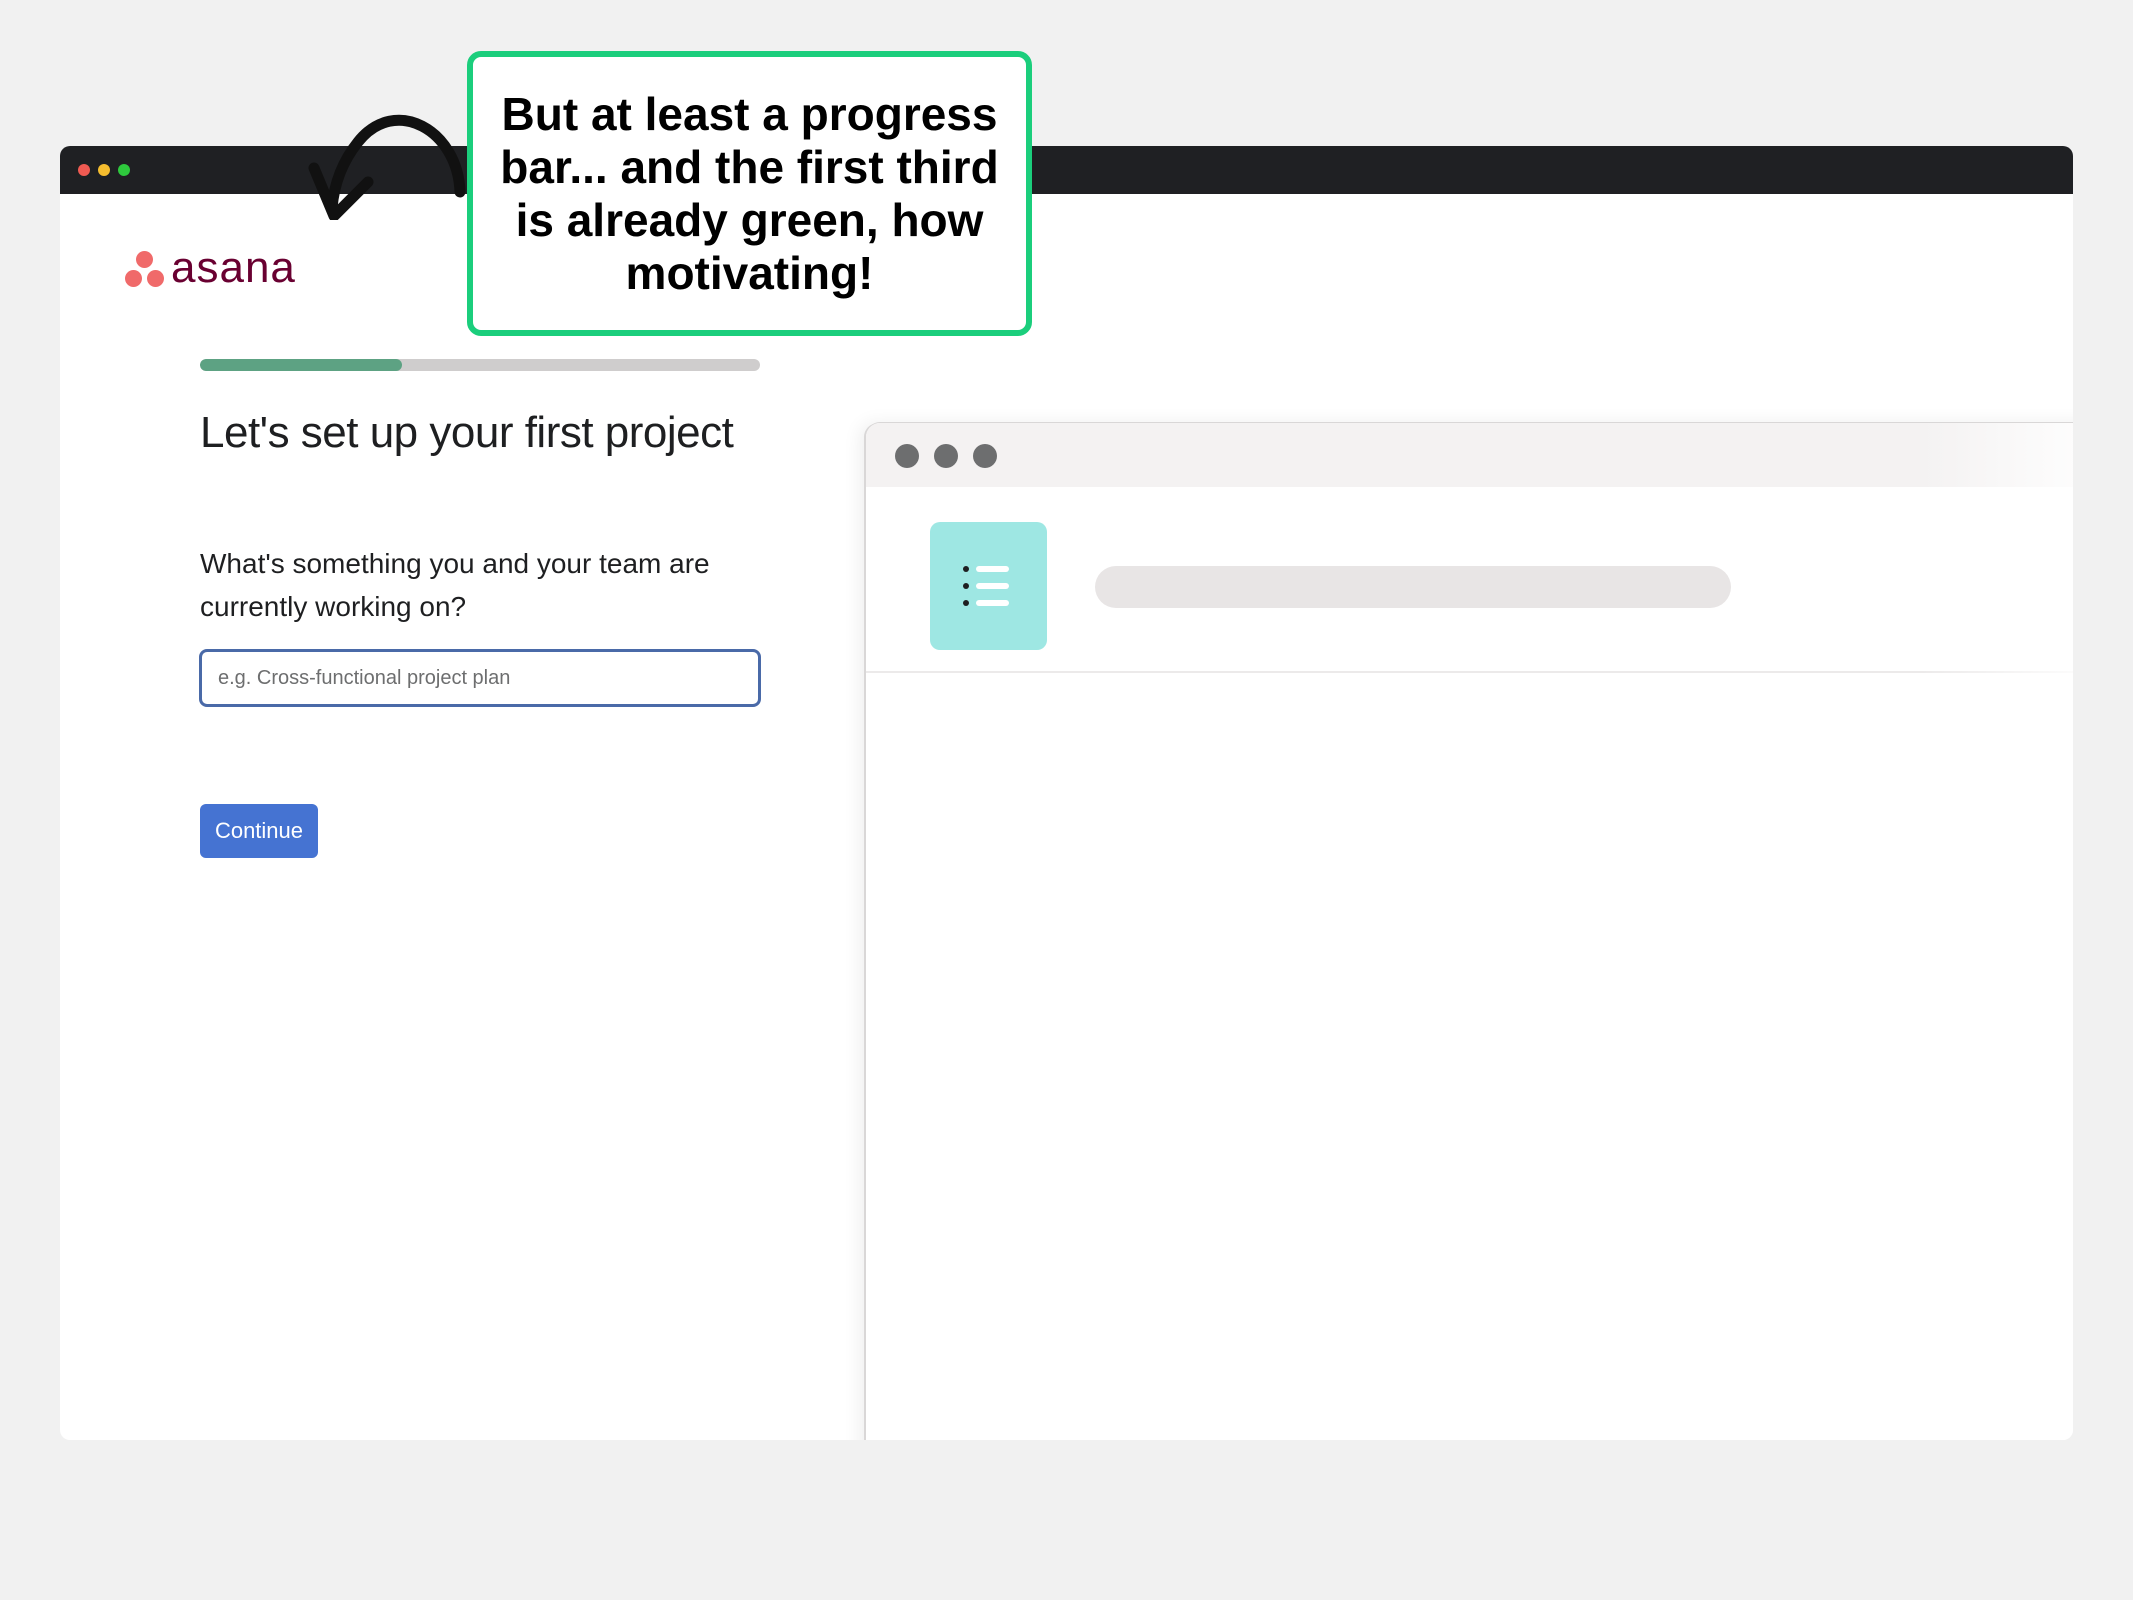 This screenshot has width=2133, height=1600. I want to click on zoom-window-button, so click(124, 170).